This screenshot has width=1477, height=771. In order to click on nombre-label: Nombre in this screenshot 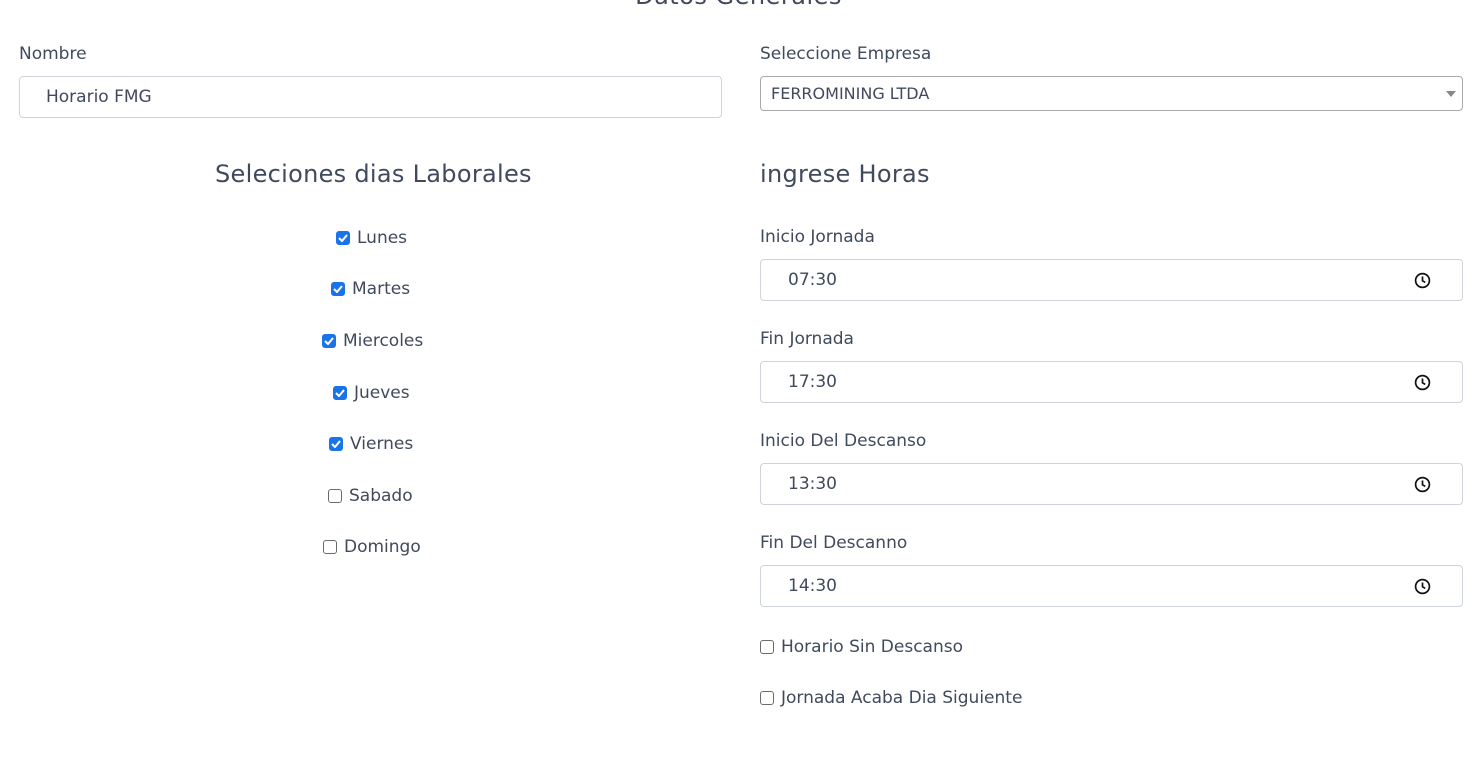, I will do `click(53, 54)`.